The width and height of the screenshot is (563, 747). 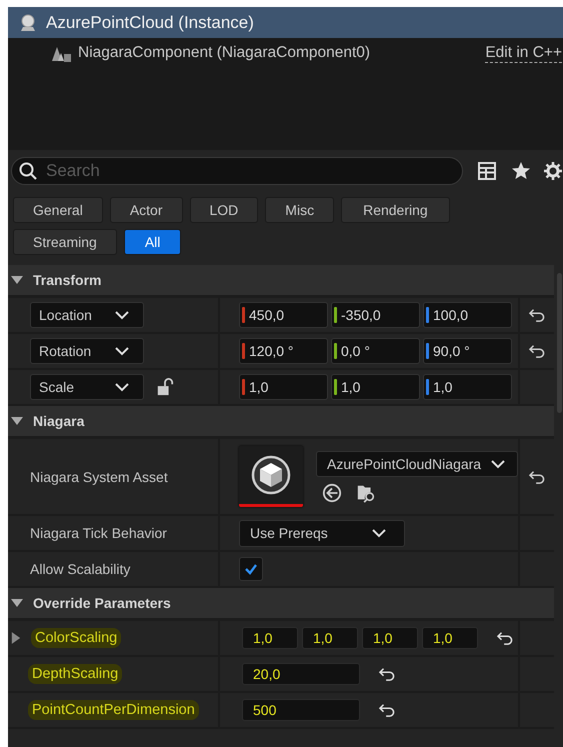 I want to click on window-title: AzurePointCloud (Instance), so click(x=150, y=22).